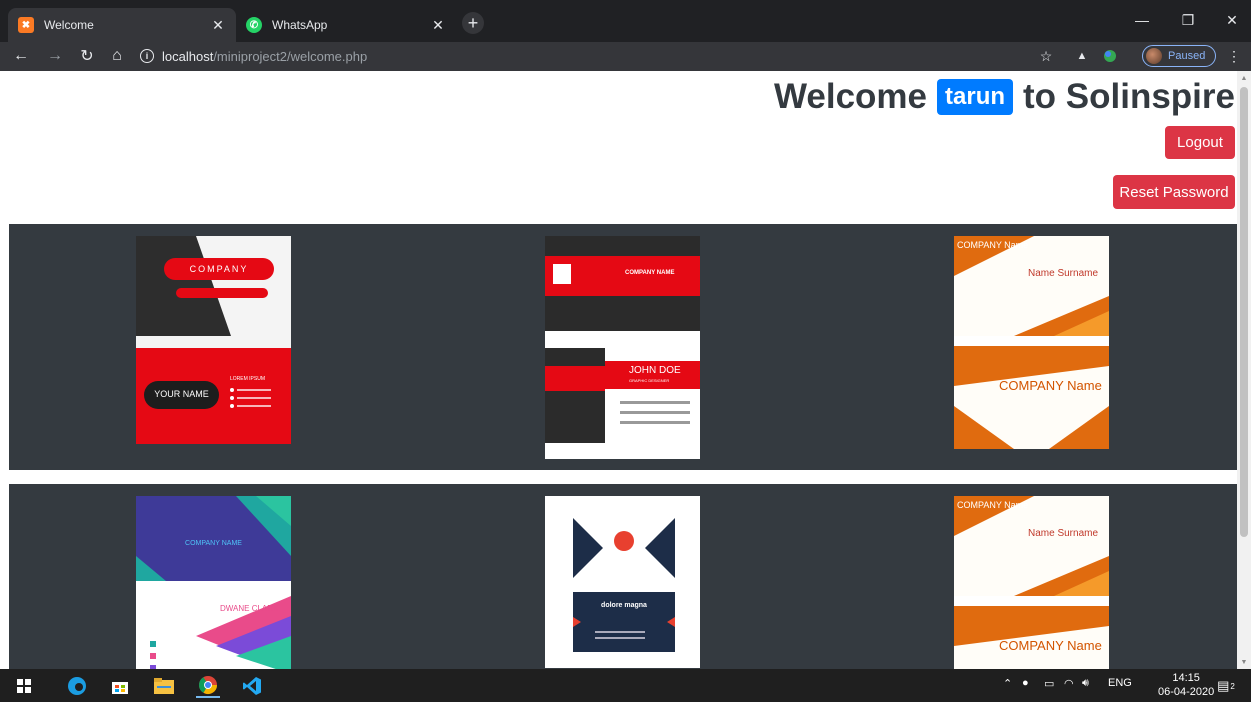 The width and height of the screenshot is (1251, 702). Describe the element at coordinates (624, 605) in the screenshot. I see `card-name: dolore magna` at that location.